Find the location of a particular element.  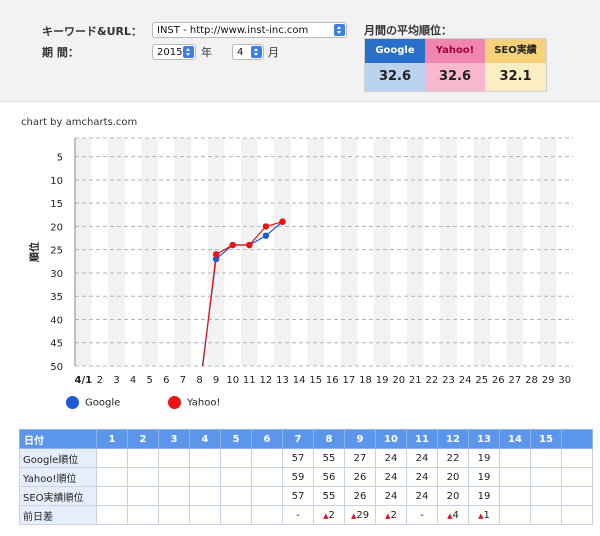

x-tick-label: 20 is located at coordinates (398, 380).